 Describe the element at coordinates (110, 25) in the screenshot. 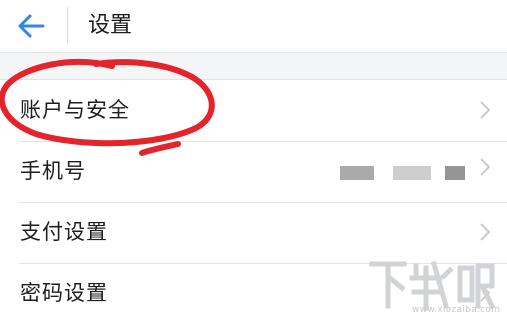

I see `page-title: 设置` at that location.